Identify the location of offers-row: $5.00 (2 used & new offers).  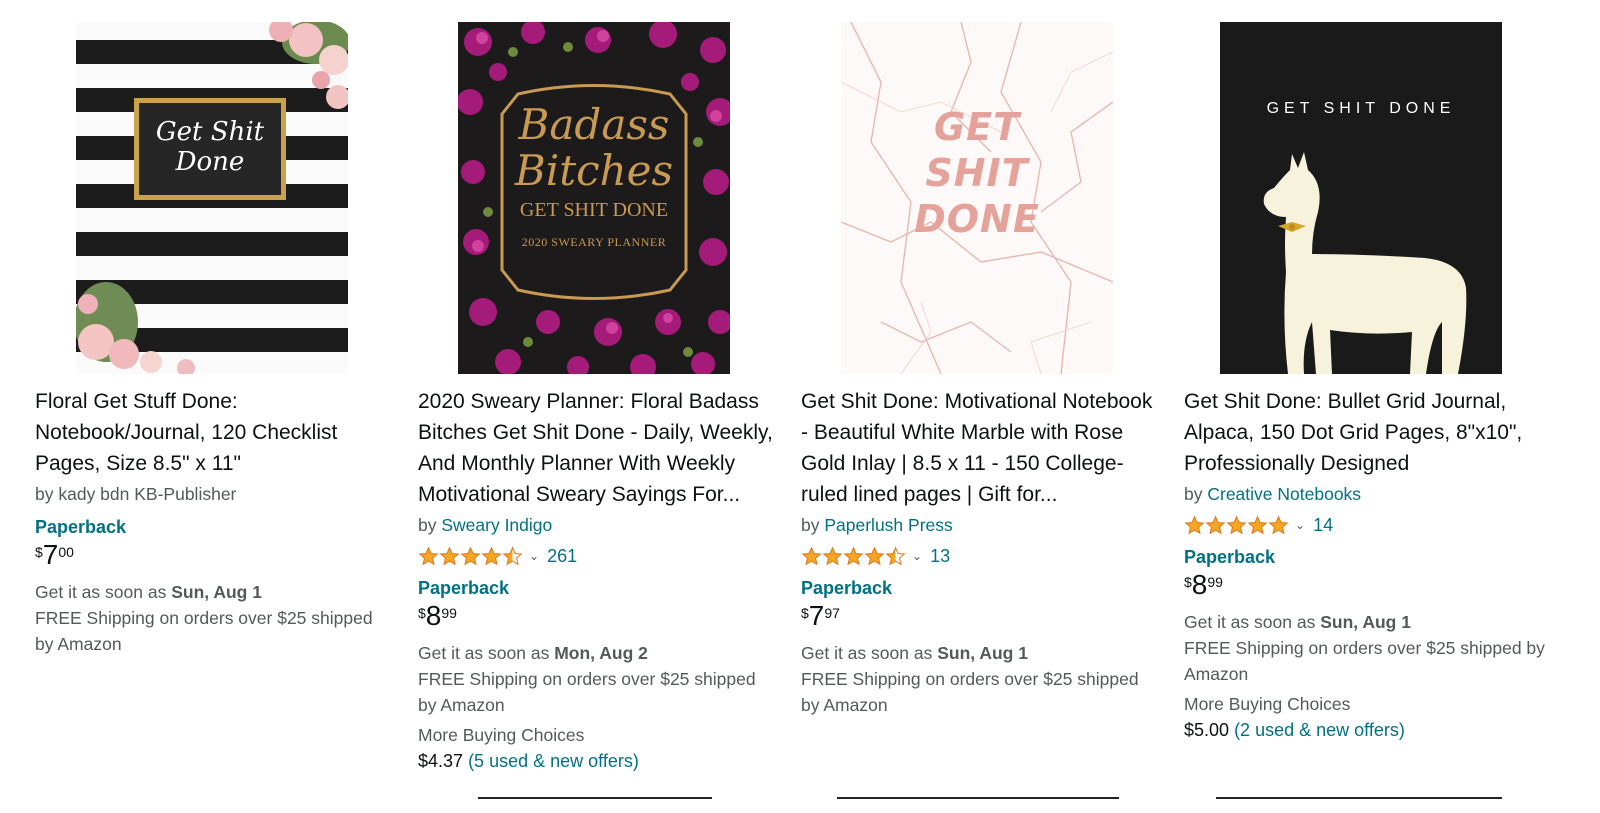
(1369, 730).